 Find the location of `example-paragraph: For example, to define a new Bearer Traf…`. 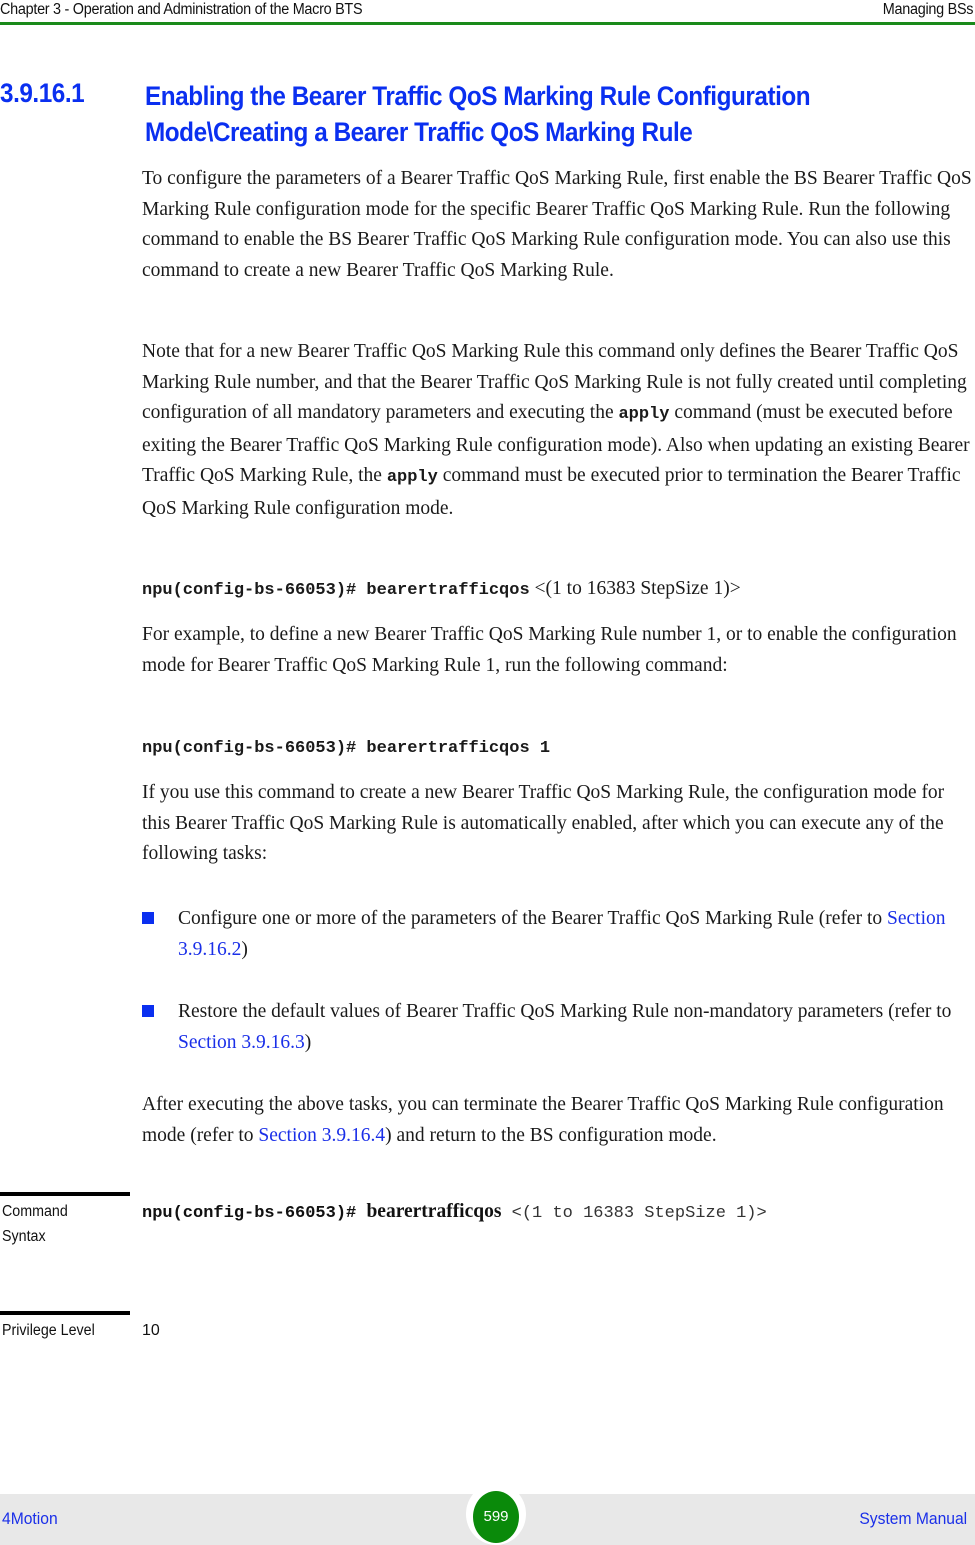

example-paragraph: For example, to define a new Bearer Traf… is located at coordinates (549, 650).